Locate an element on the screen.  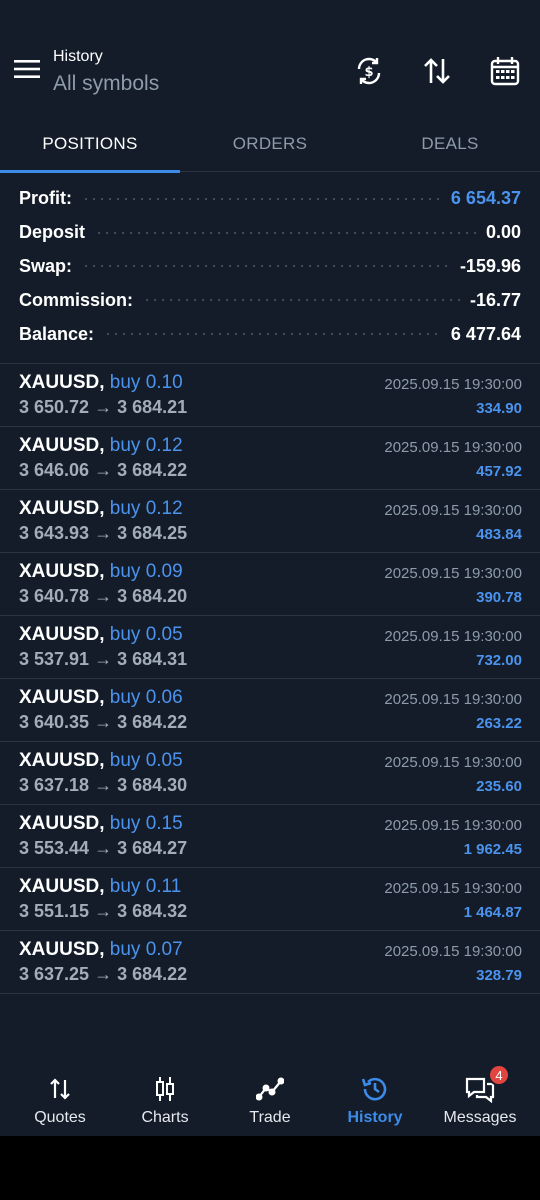
bottom-navigation: Quotes Charts Trade History 4 Messages is located at coordinates (270, 1098).